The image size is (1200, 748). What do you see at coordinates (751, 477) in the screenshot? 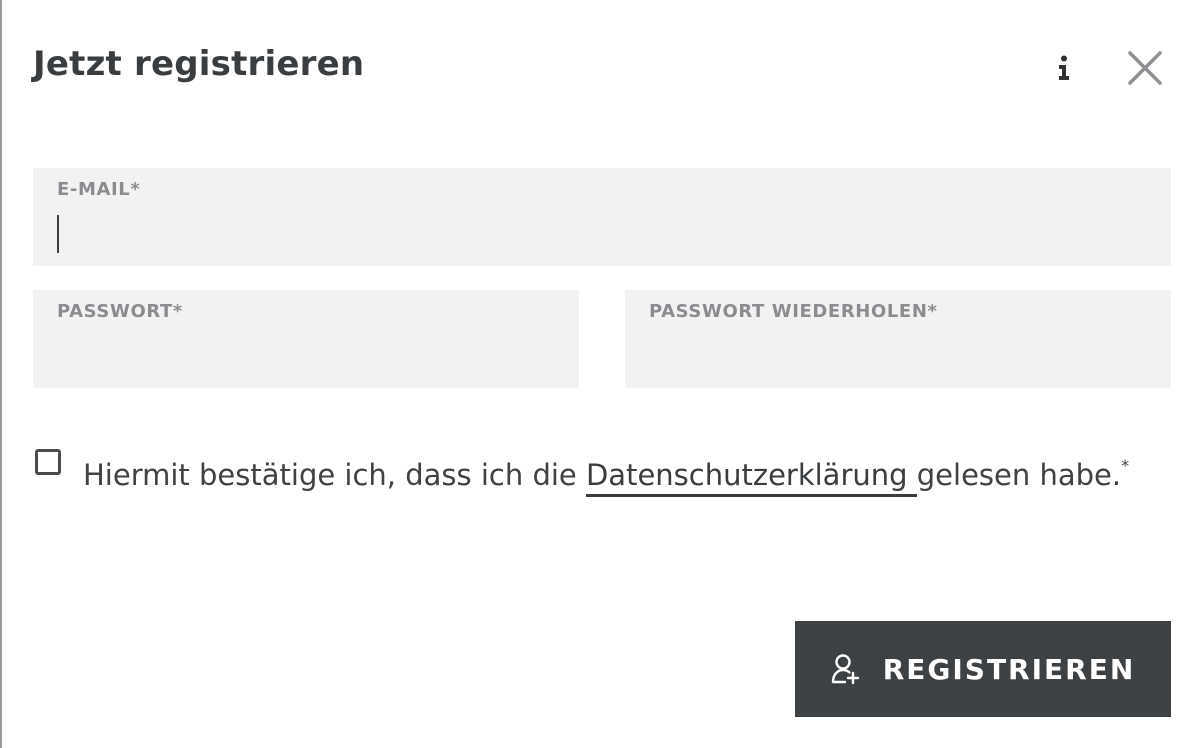
I see `privacy-policy-link: Datenschutzerklärung` at bounding box center [751, 477].